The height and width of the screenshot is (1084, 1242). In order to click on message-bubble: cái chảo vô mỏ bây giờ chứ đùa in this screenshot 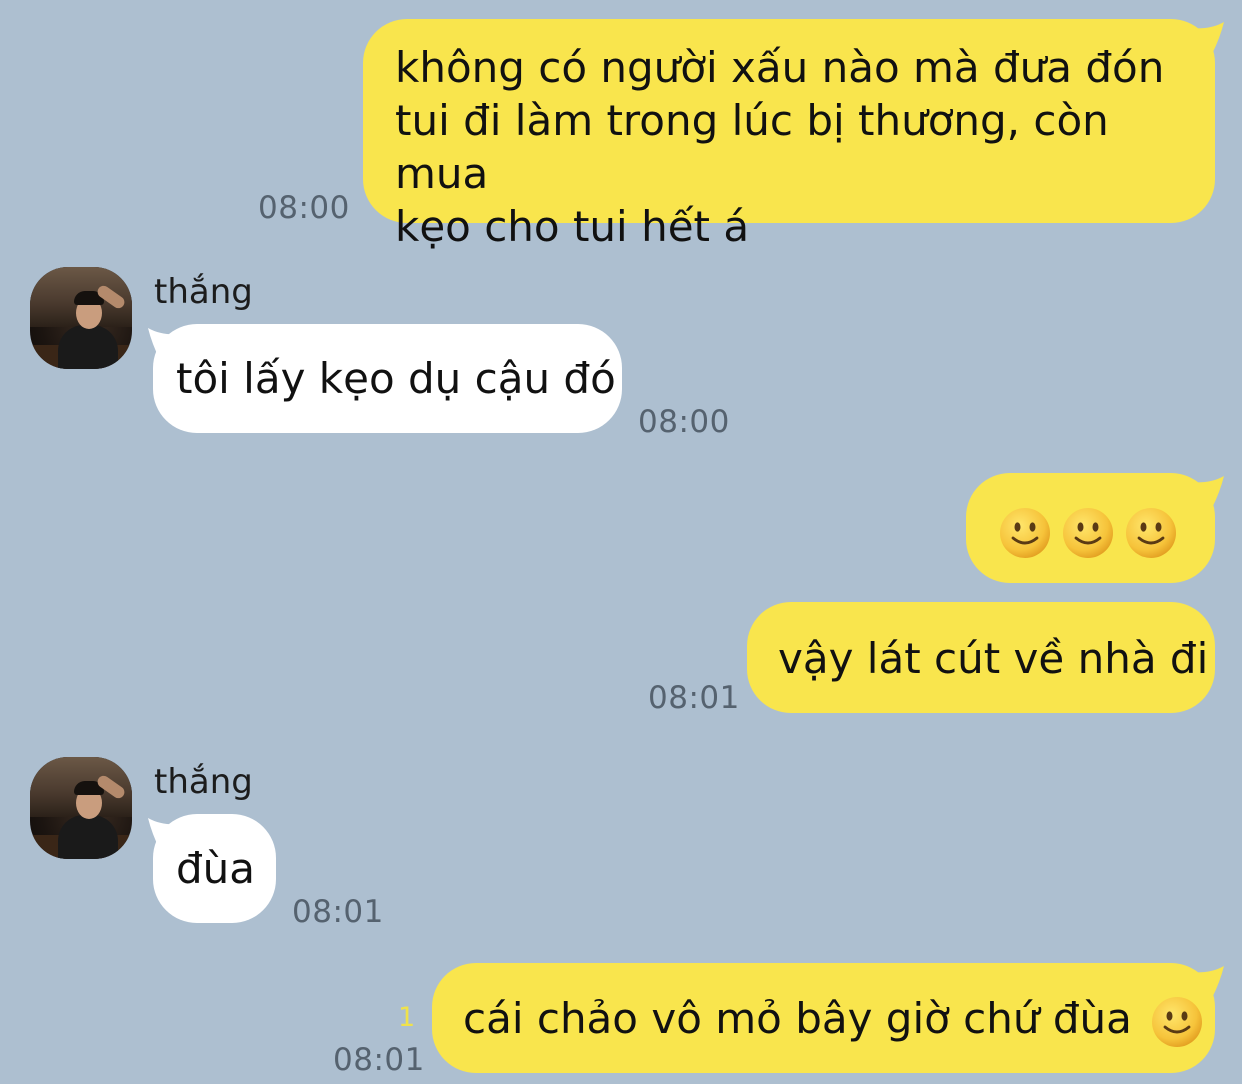, I will do `click(823, 1018)`.